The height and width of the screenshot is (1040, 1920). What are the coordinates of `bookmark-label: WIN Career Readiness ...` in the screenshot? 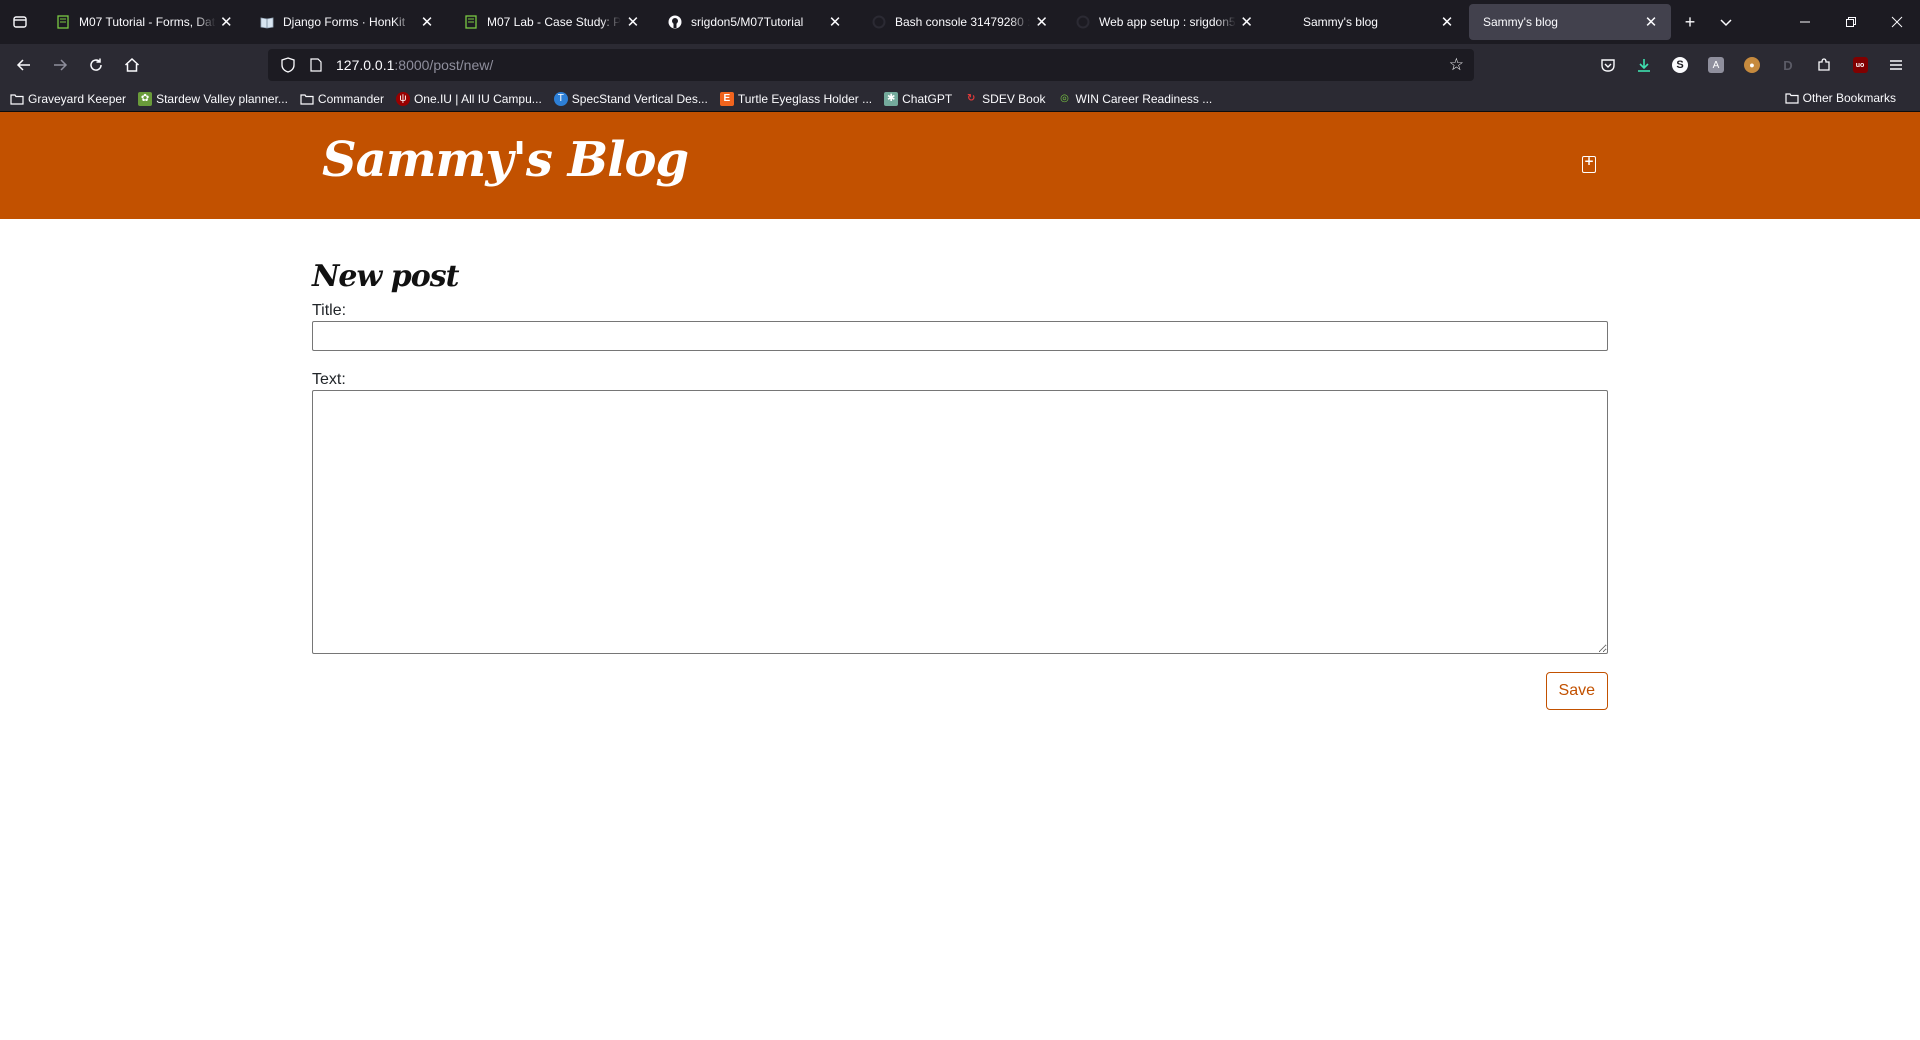 It's located at (1144, 98).